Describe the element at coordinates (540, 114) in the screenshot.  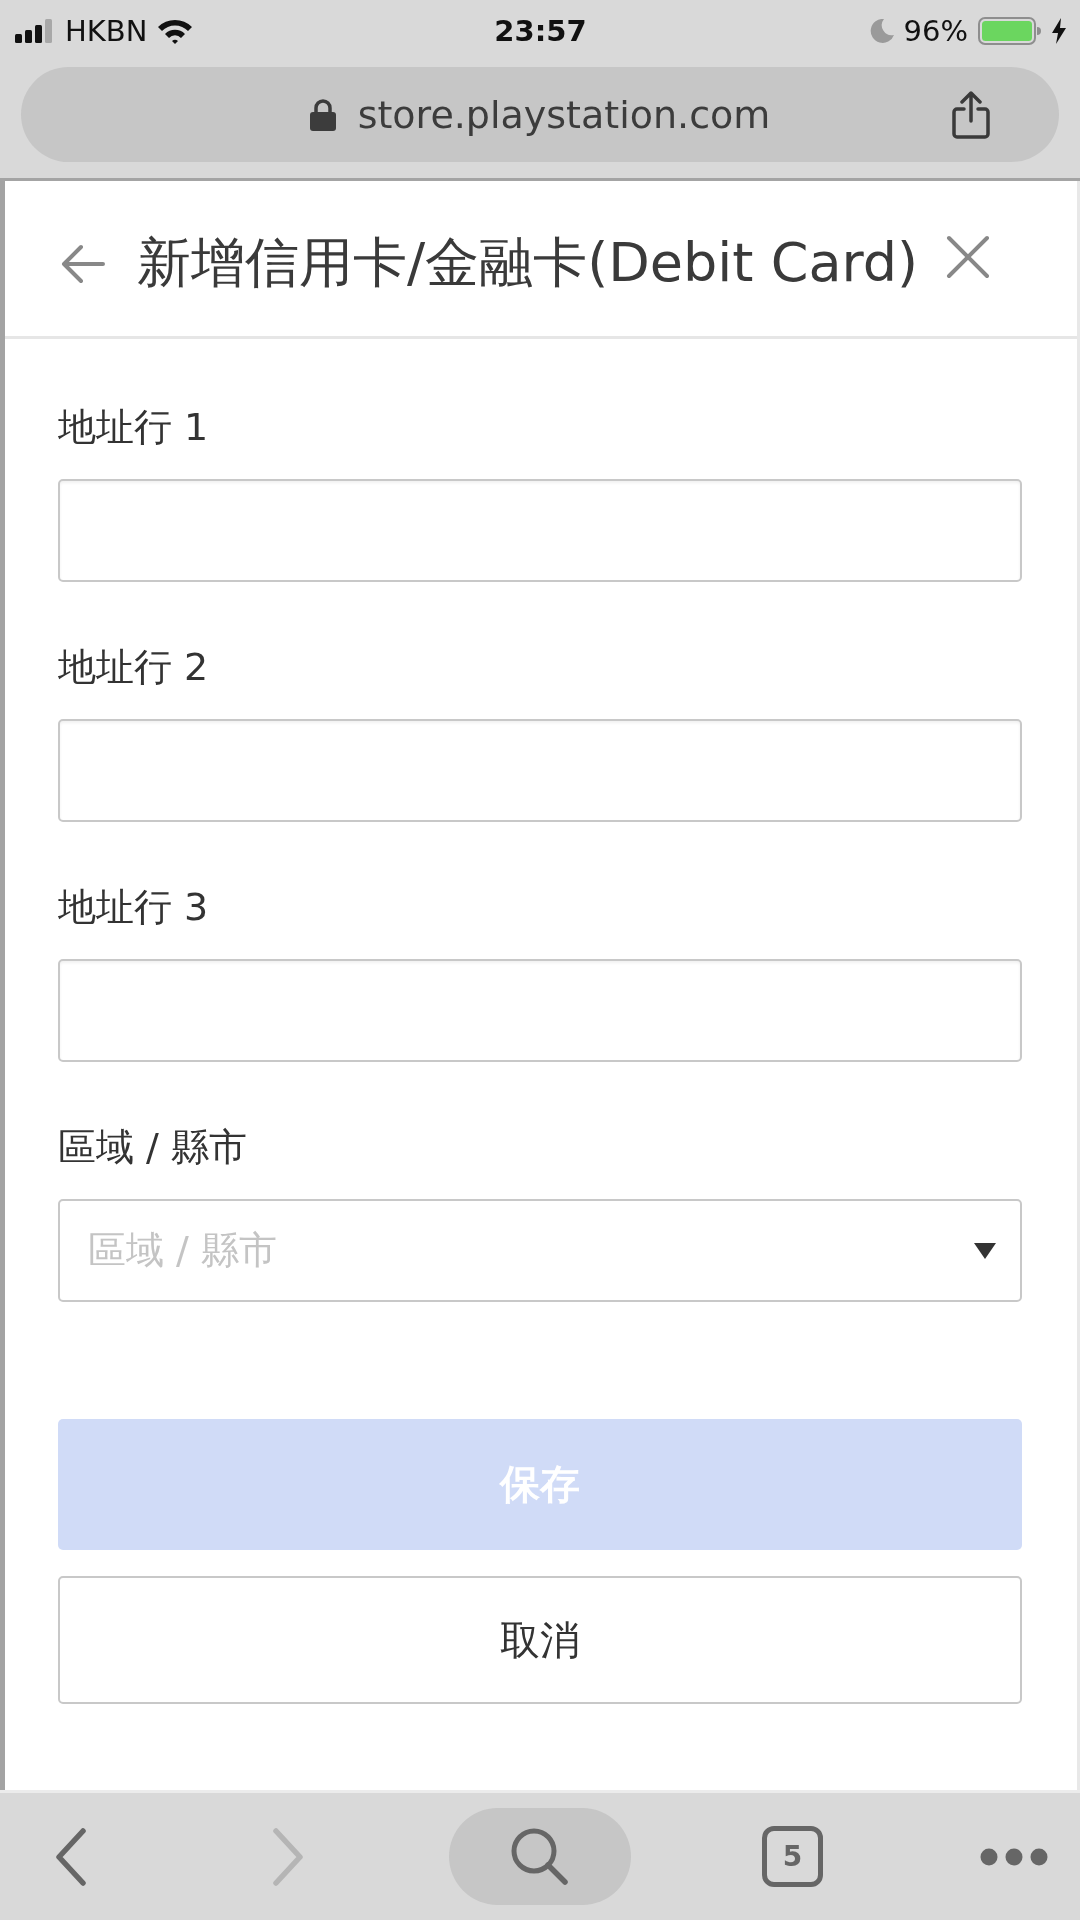
I see `address-bar: store.playstation.com` at that location.